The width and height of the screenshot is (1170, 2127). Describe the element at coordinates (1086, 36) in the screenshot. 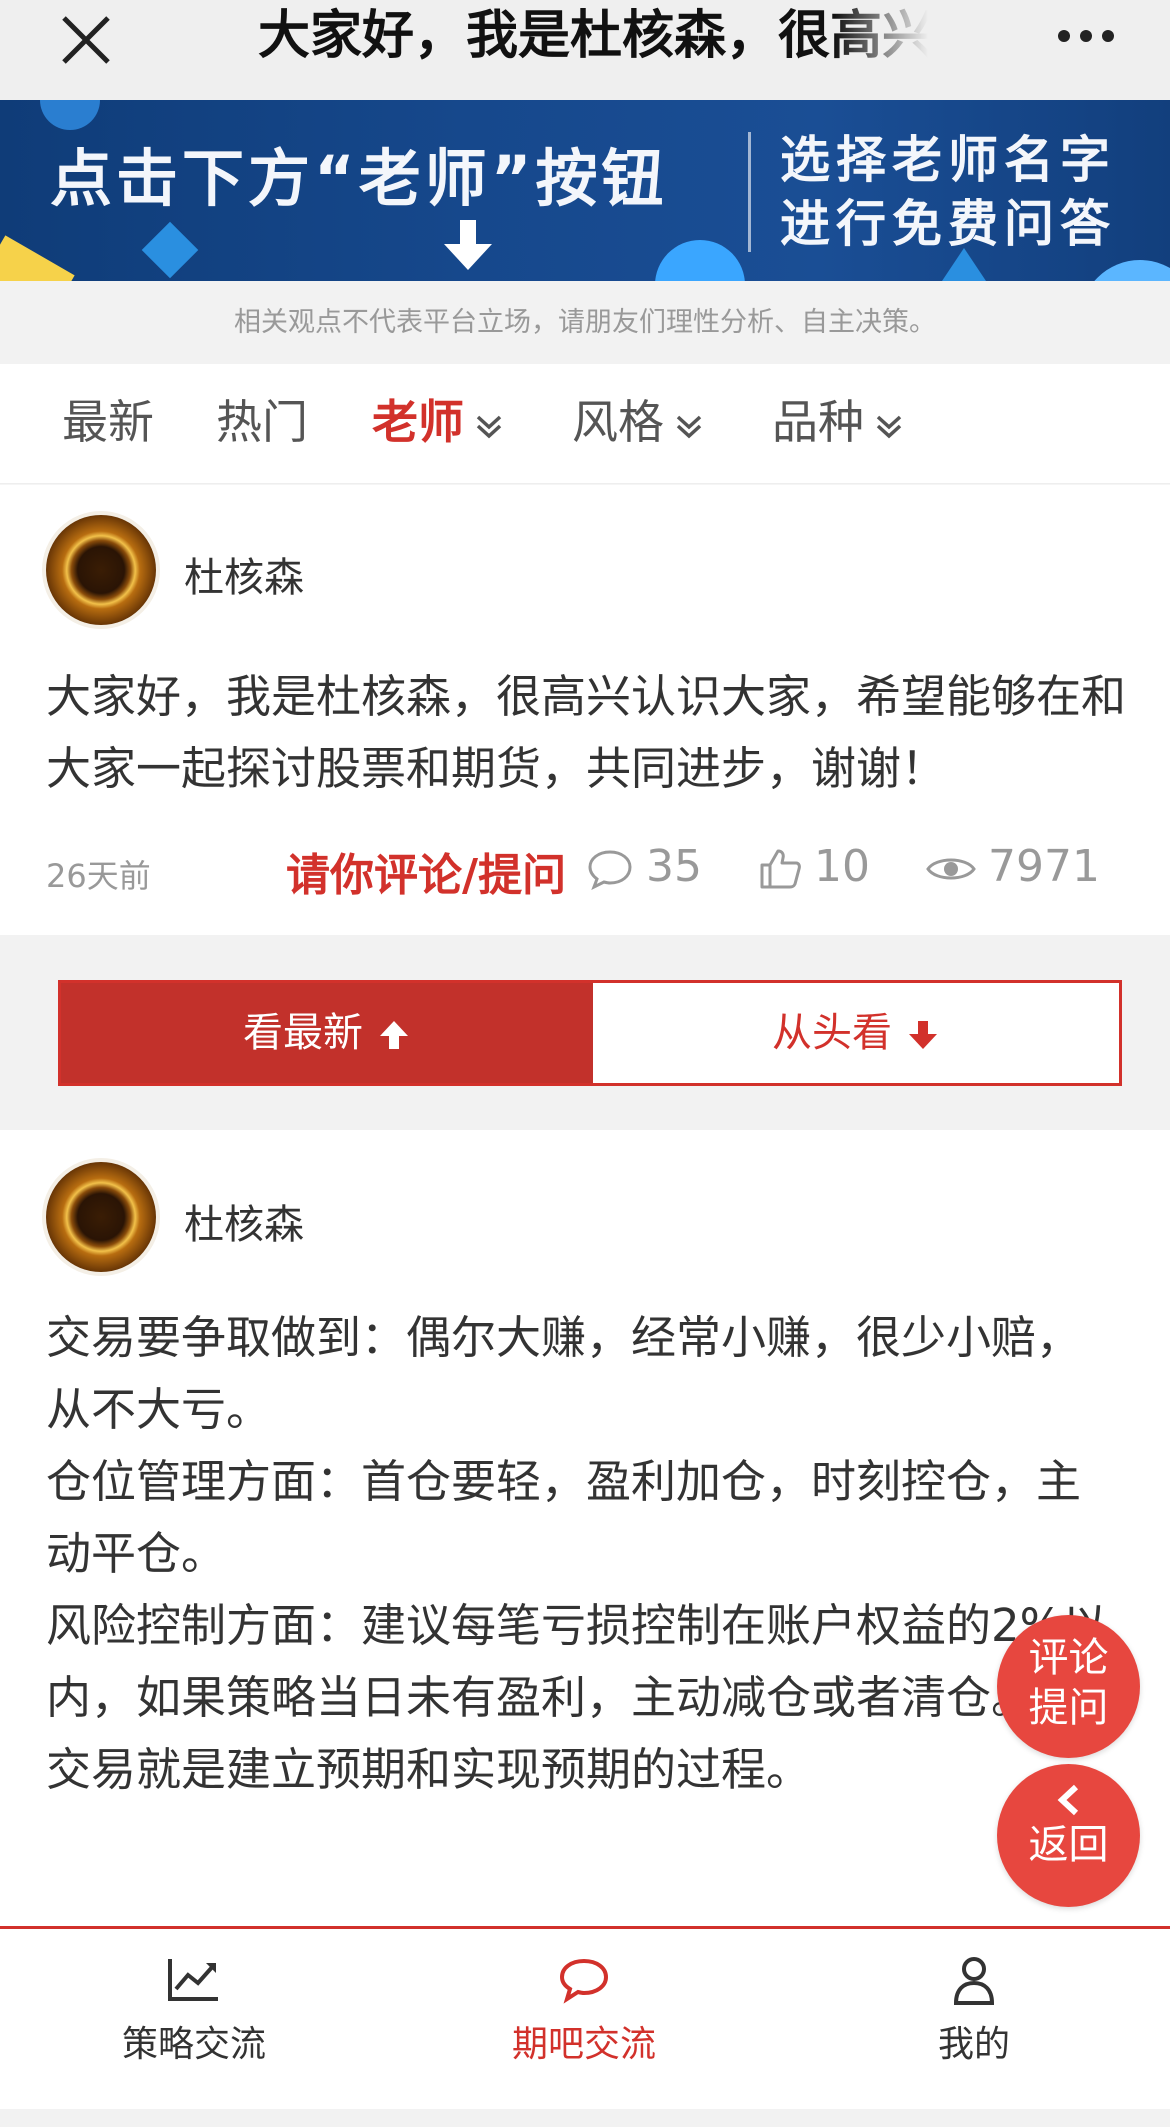

I see `more-icon` at that location.